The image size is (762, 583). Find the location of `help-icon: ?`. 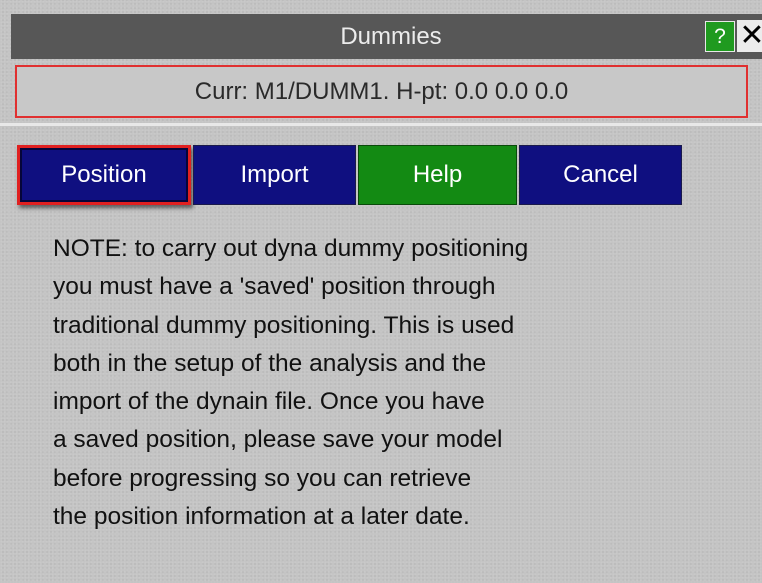

help-icon: ? is located at coordinates (720, 36).